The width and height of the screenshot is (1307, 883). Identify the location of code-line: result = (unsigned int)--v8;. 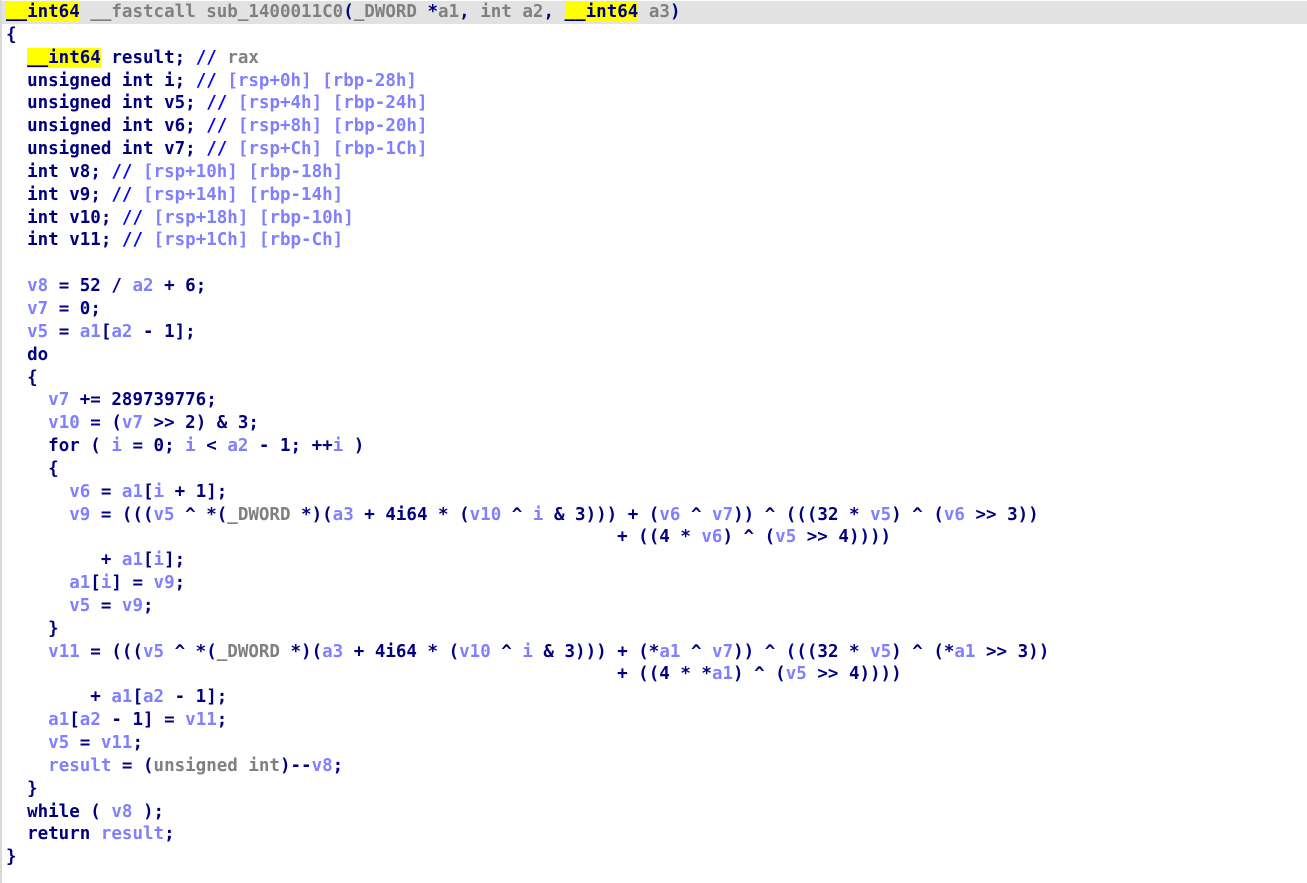
(654, 766).